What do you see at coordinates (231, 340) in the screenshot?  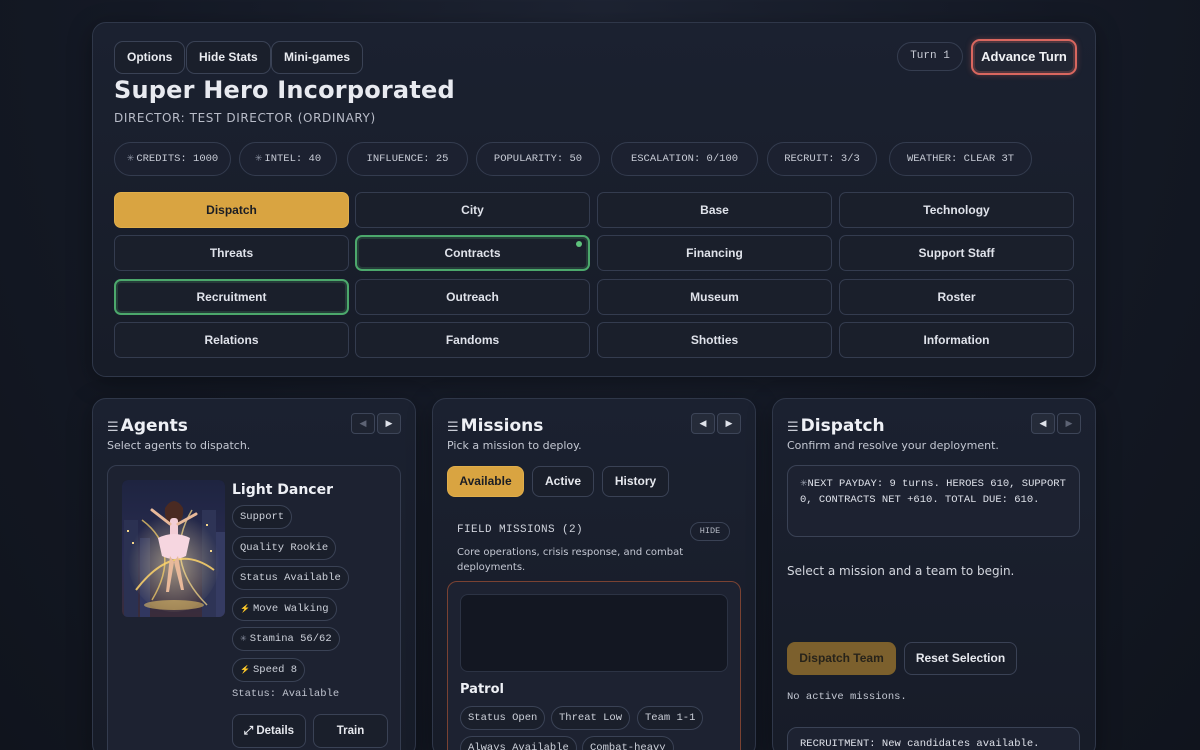 I see `nav-relations: Relations` at bounding box center [231, 340].